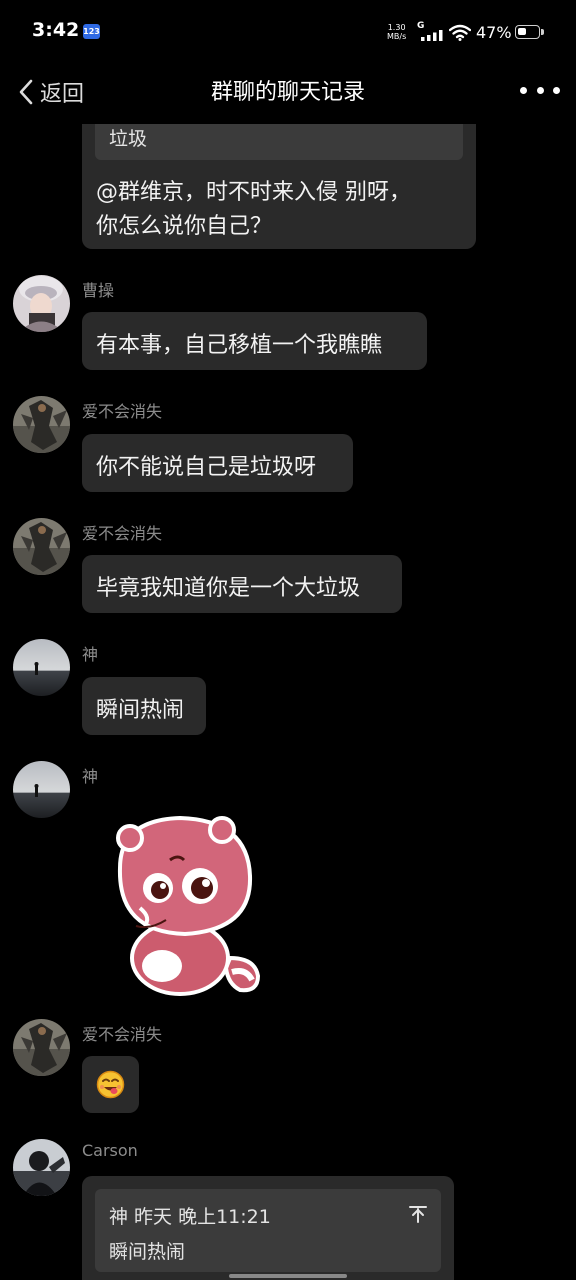 The image size is (576, 1280). I want to click on status-time: 3:42, so click(56, 30).